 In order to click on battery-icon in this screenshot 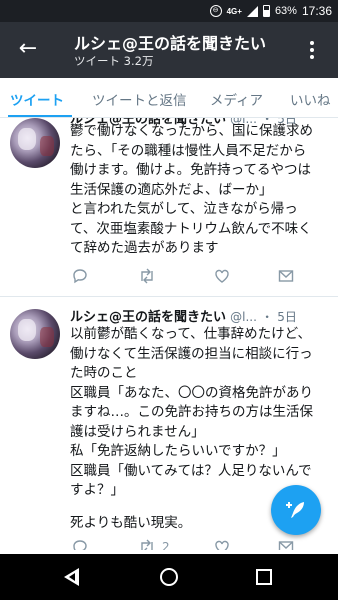, I will do `click(266, 11)`.